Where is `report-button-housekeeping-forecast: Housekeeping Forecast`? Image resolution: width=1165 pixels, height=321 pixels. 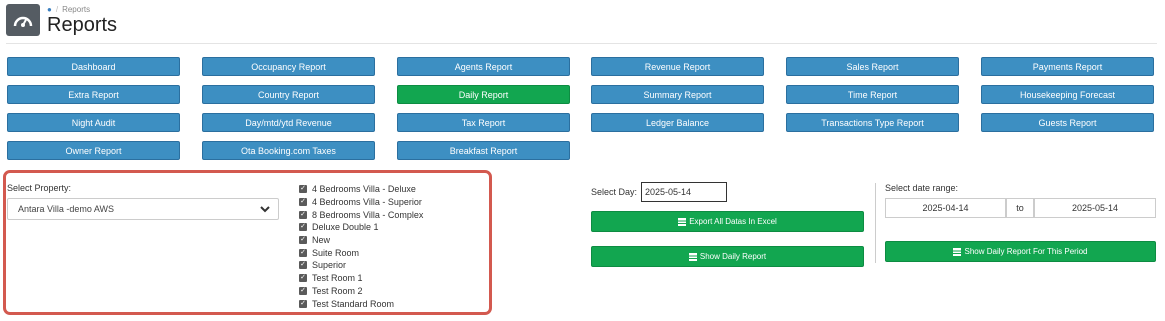 report-button-housekeeping-forecast: Housekeeping Forecast is located at coordinates (1067, 94).